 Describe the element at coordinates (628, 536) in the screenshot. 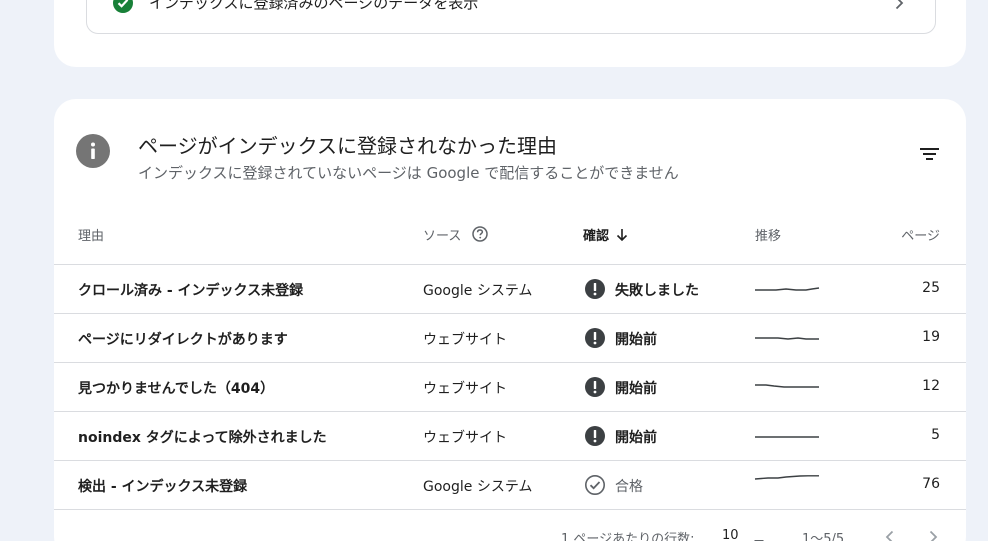

I see `rows-per-page-label: 1 ページあたりの行数:` at that location.